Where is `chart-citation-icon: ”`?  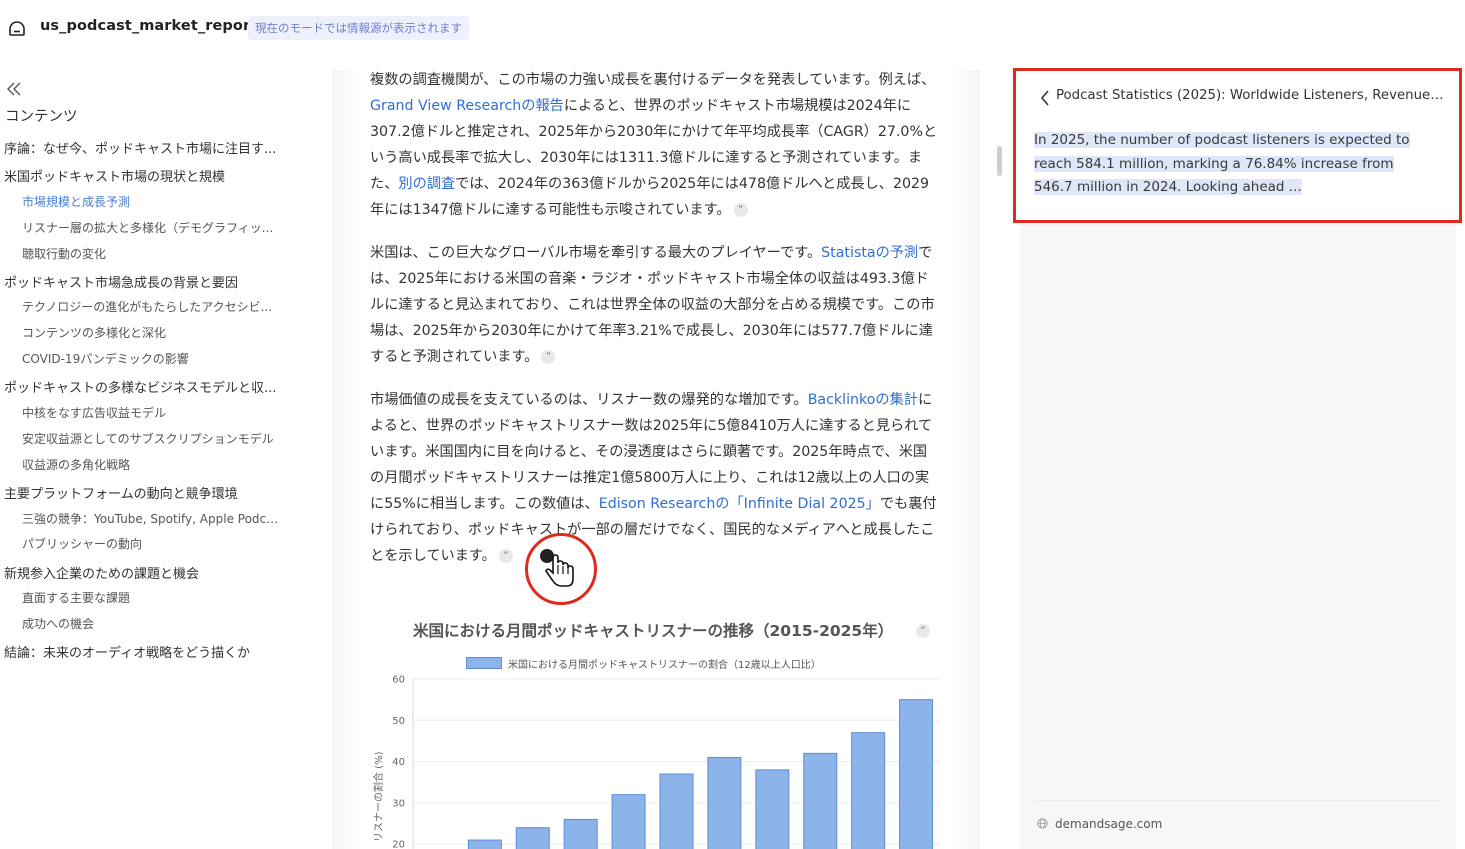 chart-citation-icon: ” is located at coordinates (923, 631).